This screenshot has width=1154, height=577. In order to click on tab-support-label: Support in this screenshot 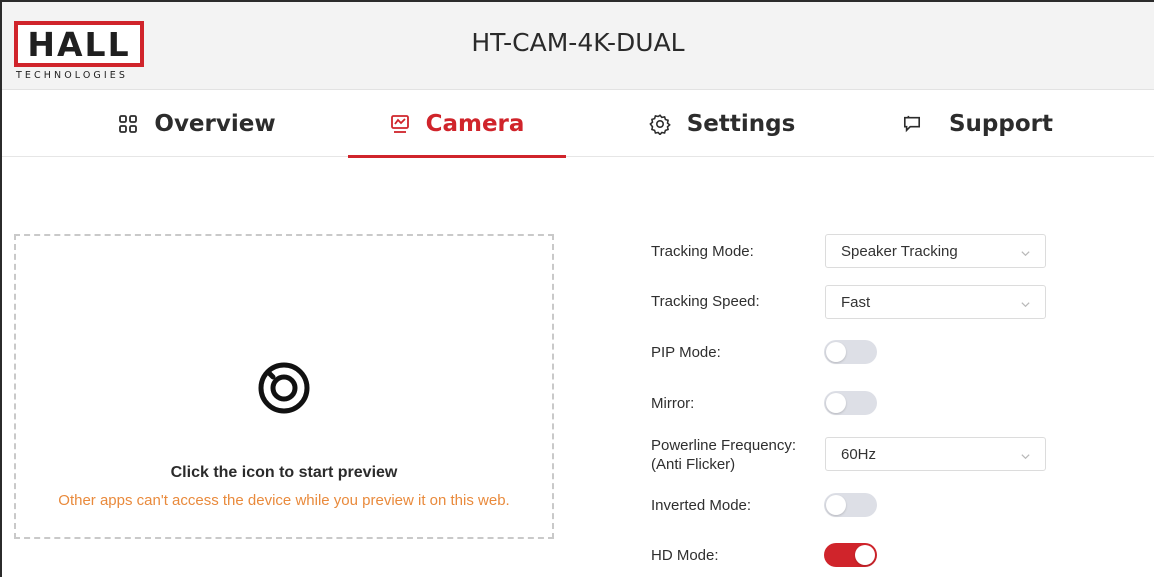, I will do `click(1000, 124)`.